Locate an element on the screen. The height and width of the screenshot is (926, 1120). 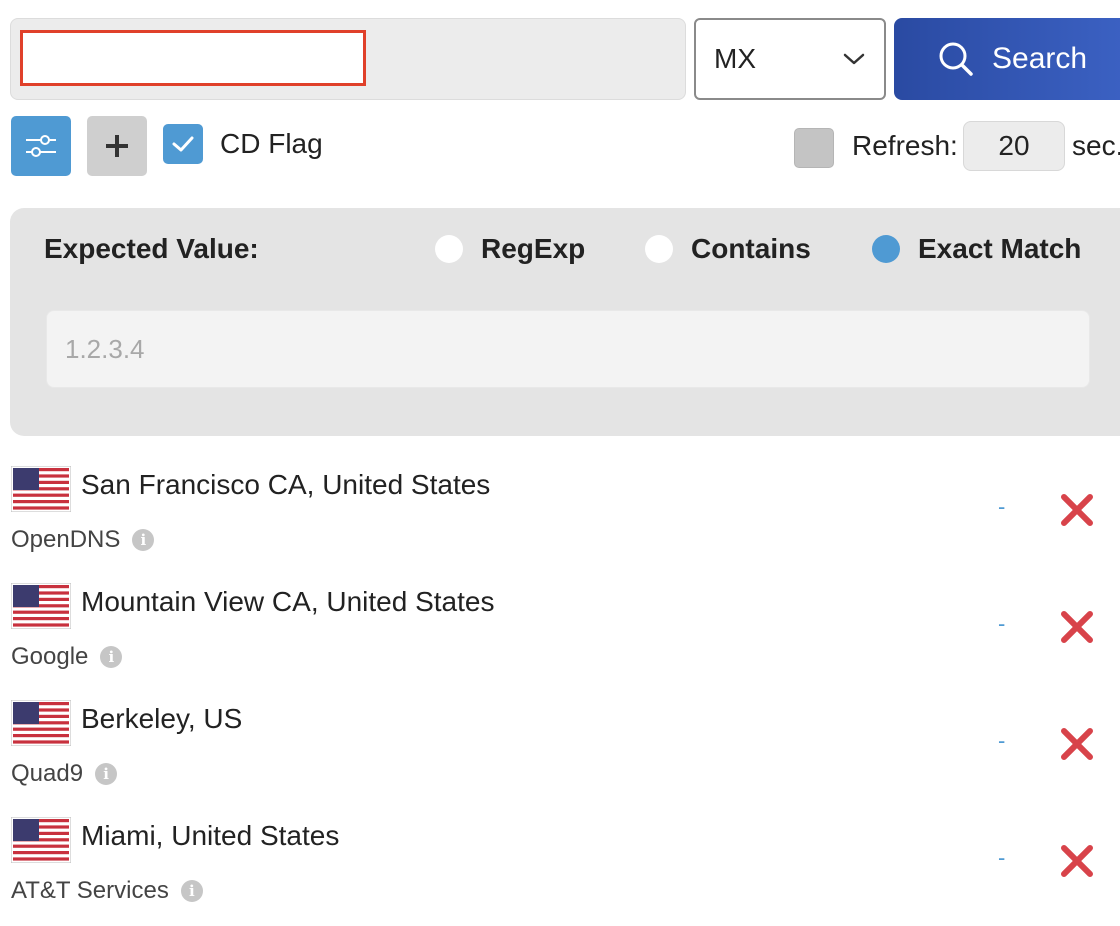
resolver-provider-name: Google is located at coordinates (50, 656).